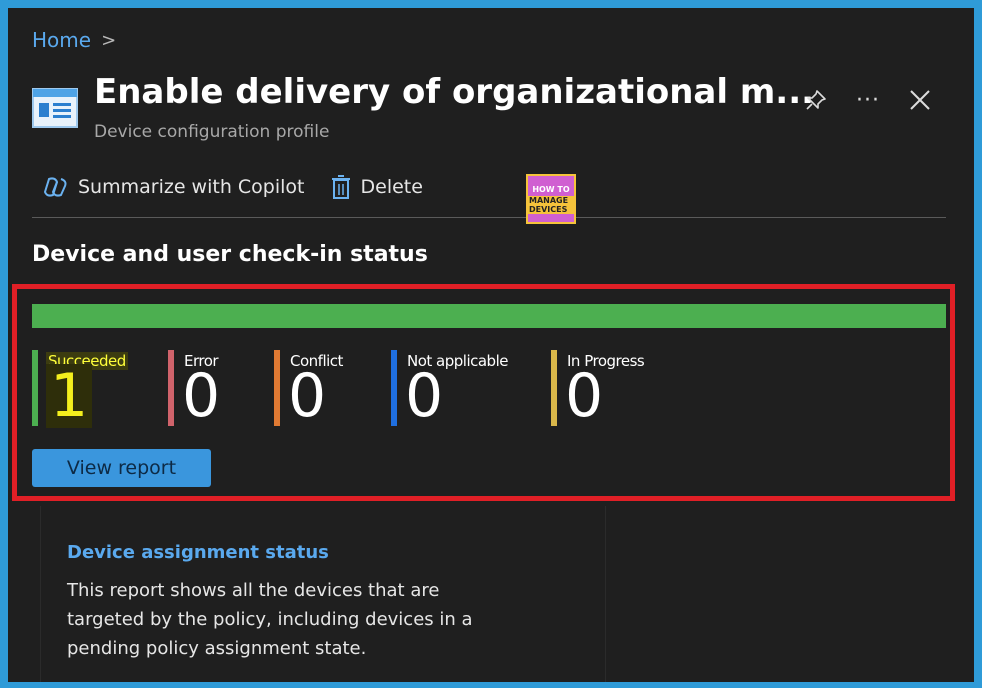  Describe the element at coordinates (55, 187) in the screenshot. I see `copilot-icon` at that location.